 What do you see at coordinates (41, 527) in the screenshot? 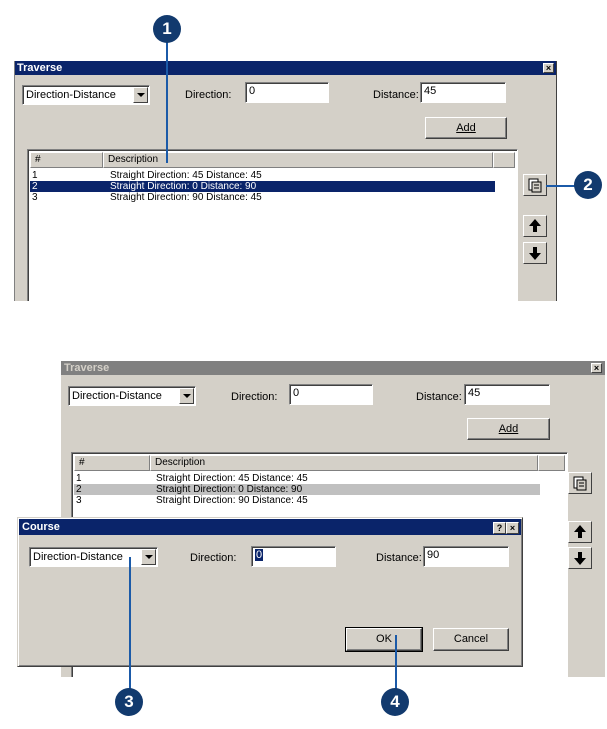
I see `dialog-title: Course` at bounding box center [41, 527].